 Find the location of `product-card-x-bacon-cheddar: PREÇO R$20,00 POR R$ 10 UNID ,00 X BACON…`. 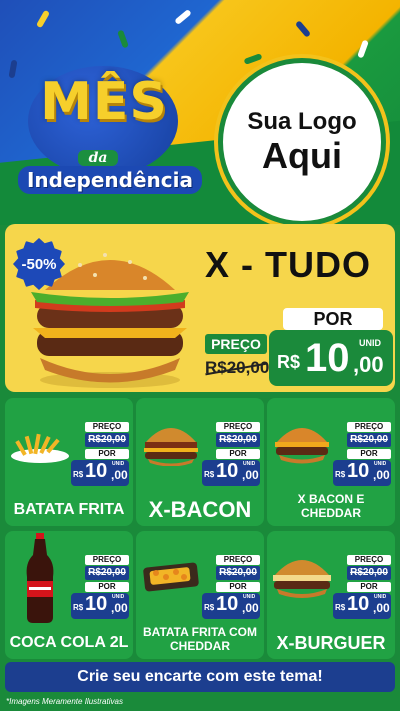

product-card-x-bacon-cheddar: PREÇO R$20,00 POR R$ 10 UNID ,00 X BACON… is located at coordinates (331, 462).